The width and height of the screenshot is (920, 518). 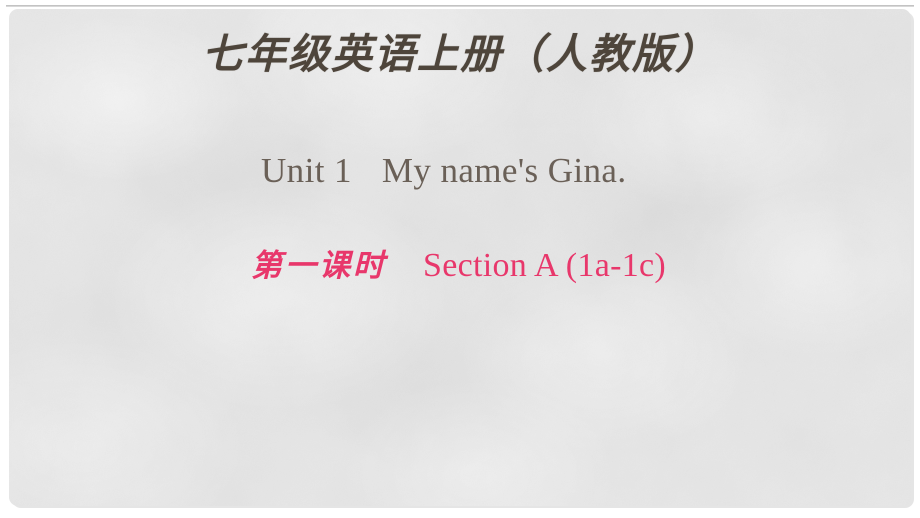 I want to click on period-heading: 第一课时 Section A (1a-1c), so click(x=458, y=266).